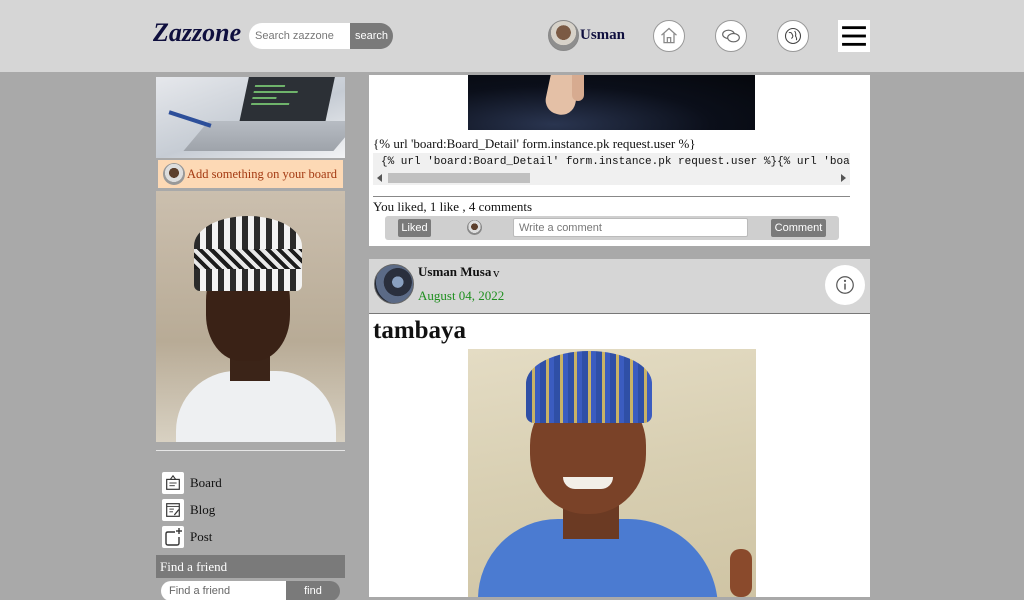  I want to click on profile-photo, so click(250, 316).